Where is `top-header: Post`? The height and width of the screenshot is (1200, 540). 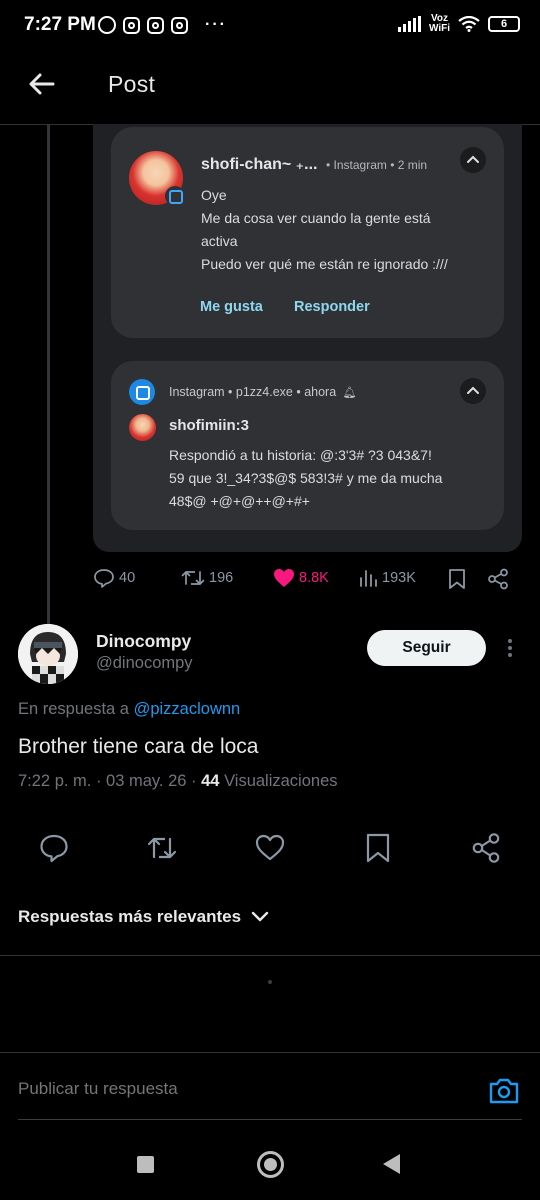 top-header: Post is located at coordinates (270, 88).